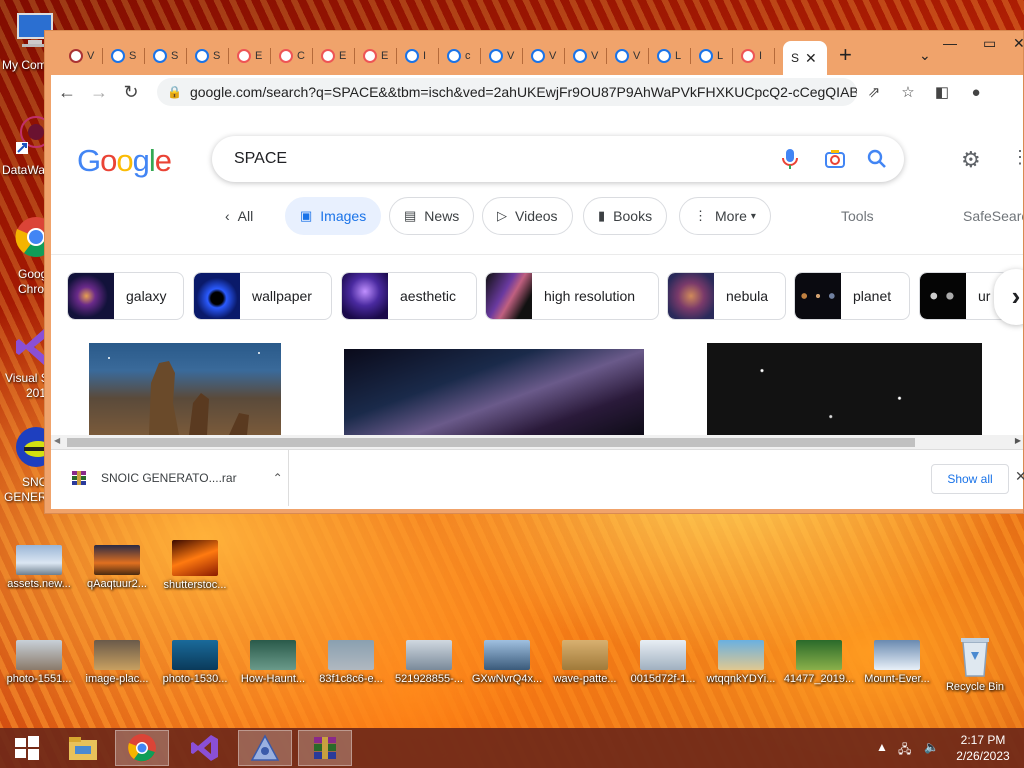 This screenshot has height=768, width=1024. What do you see at coordinates (625, 216) in the screenshot?
I see `tab-books: ▮ Books` at bounding box center [625, 216].